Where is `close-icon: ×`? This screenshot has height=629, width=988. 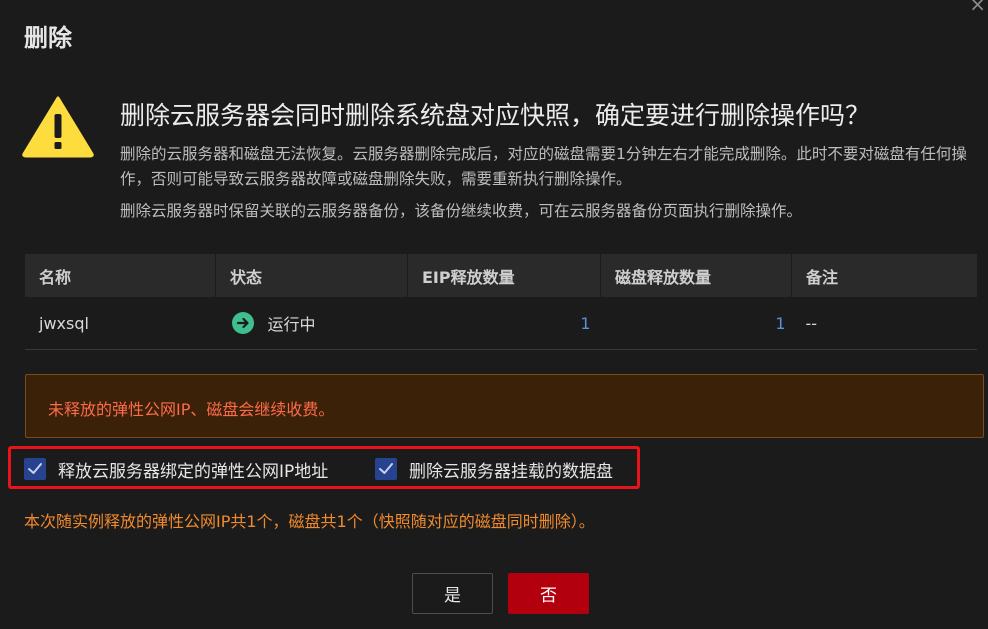 close-icon: × is located at coordinates (977, 8).